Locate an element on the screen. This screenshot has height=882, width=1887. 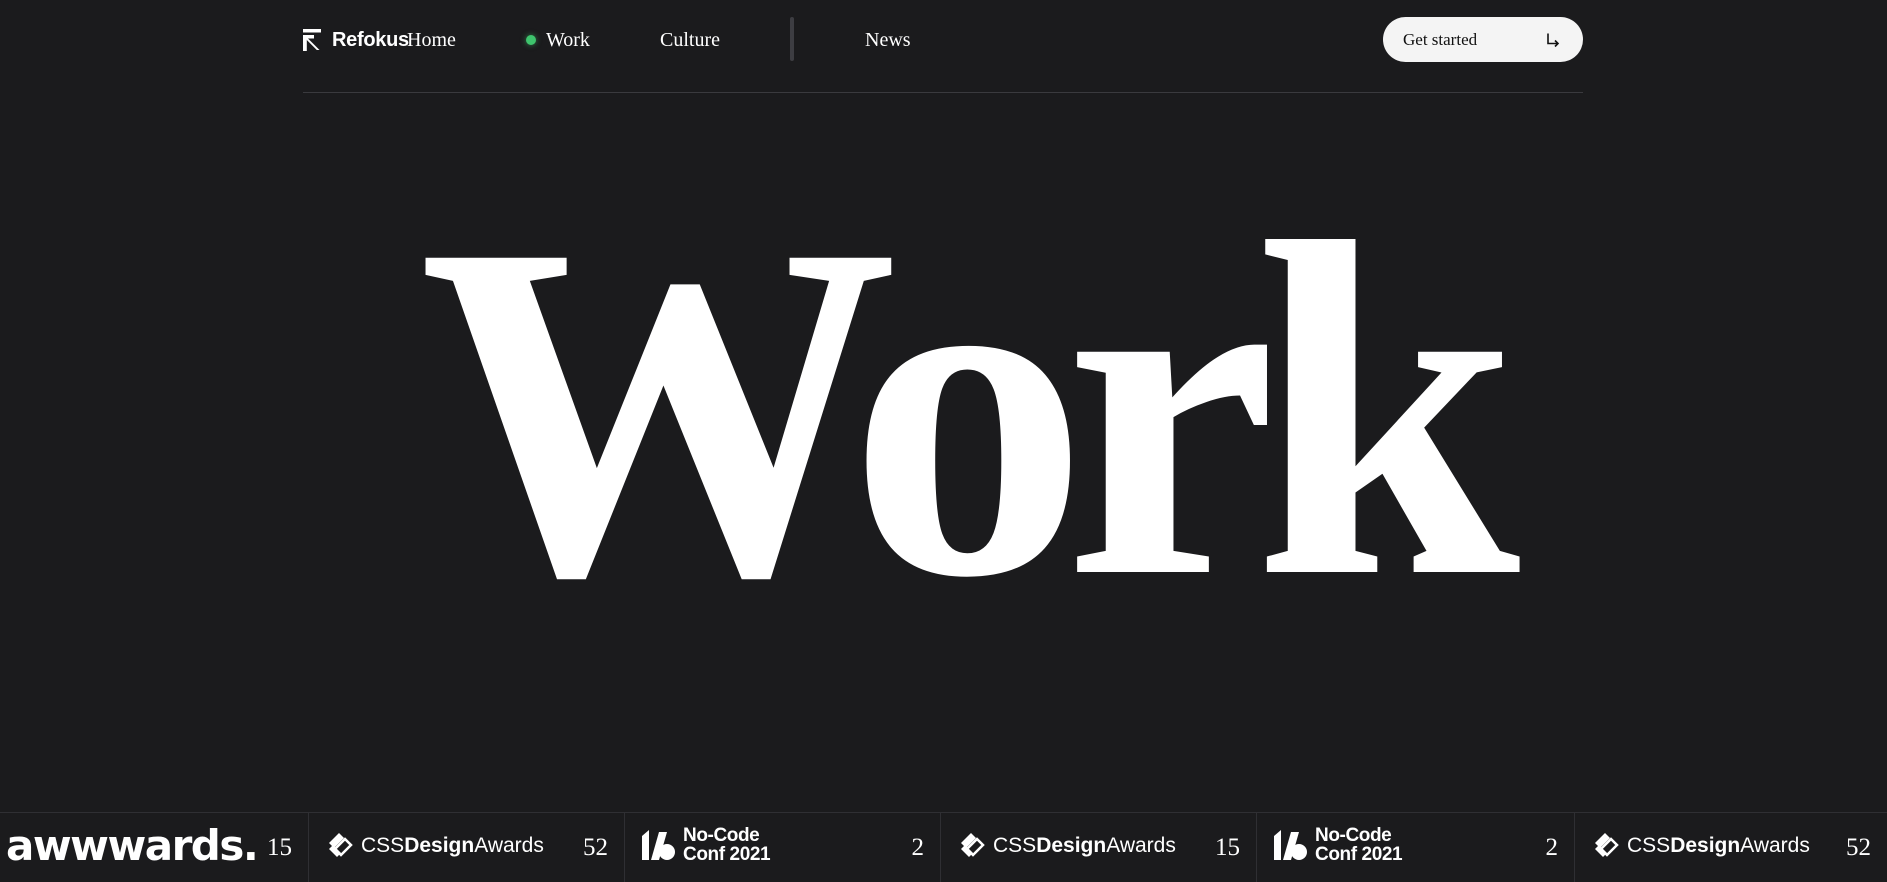
nav-link-culture: Culture is located at coordinates (690, 40).